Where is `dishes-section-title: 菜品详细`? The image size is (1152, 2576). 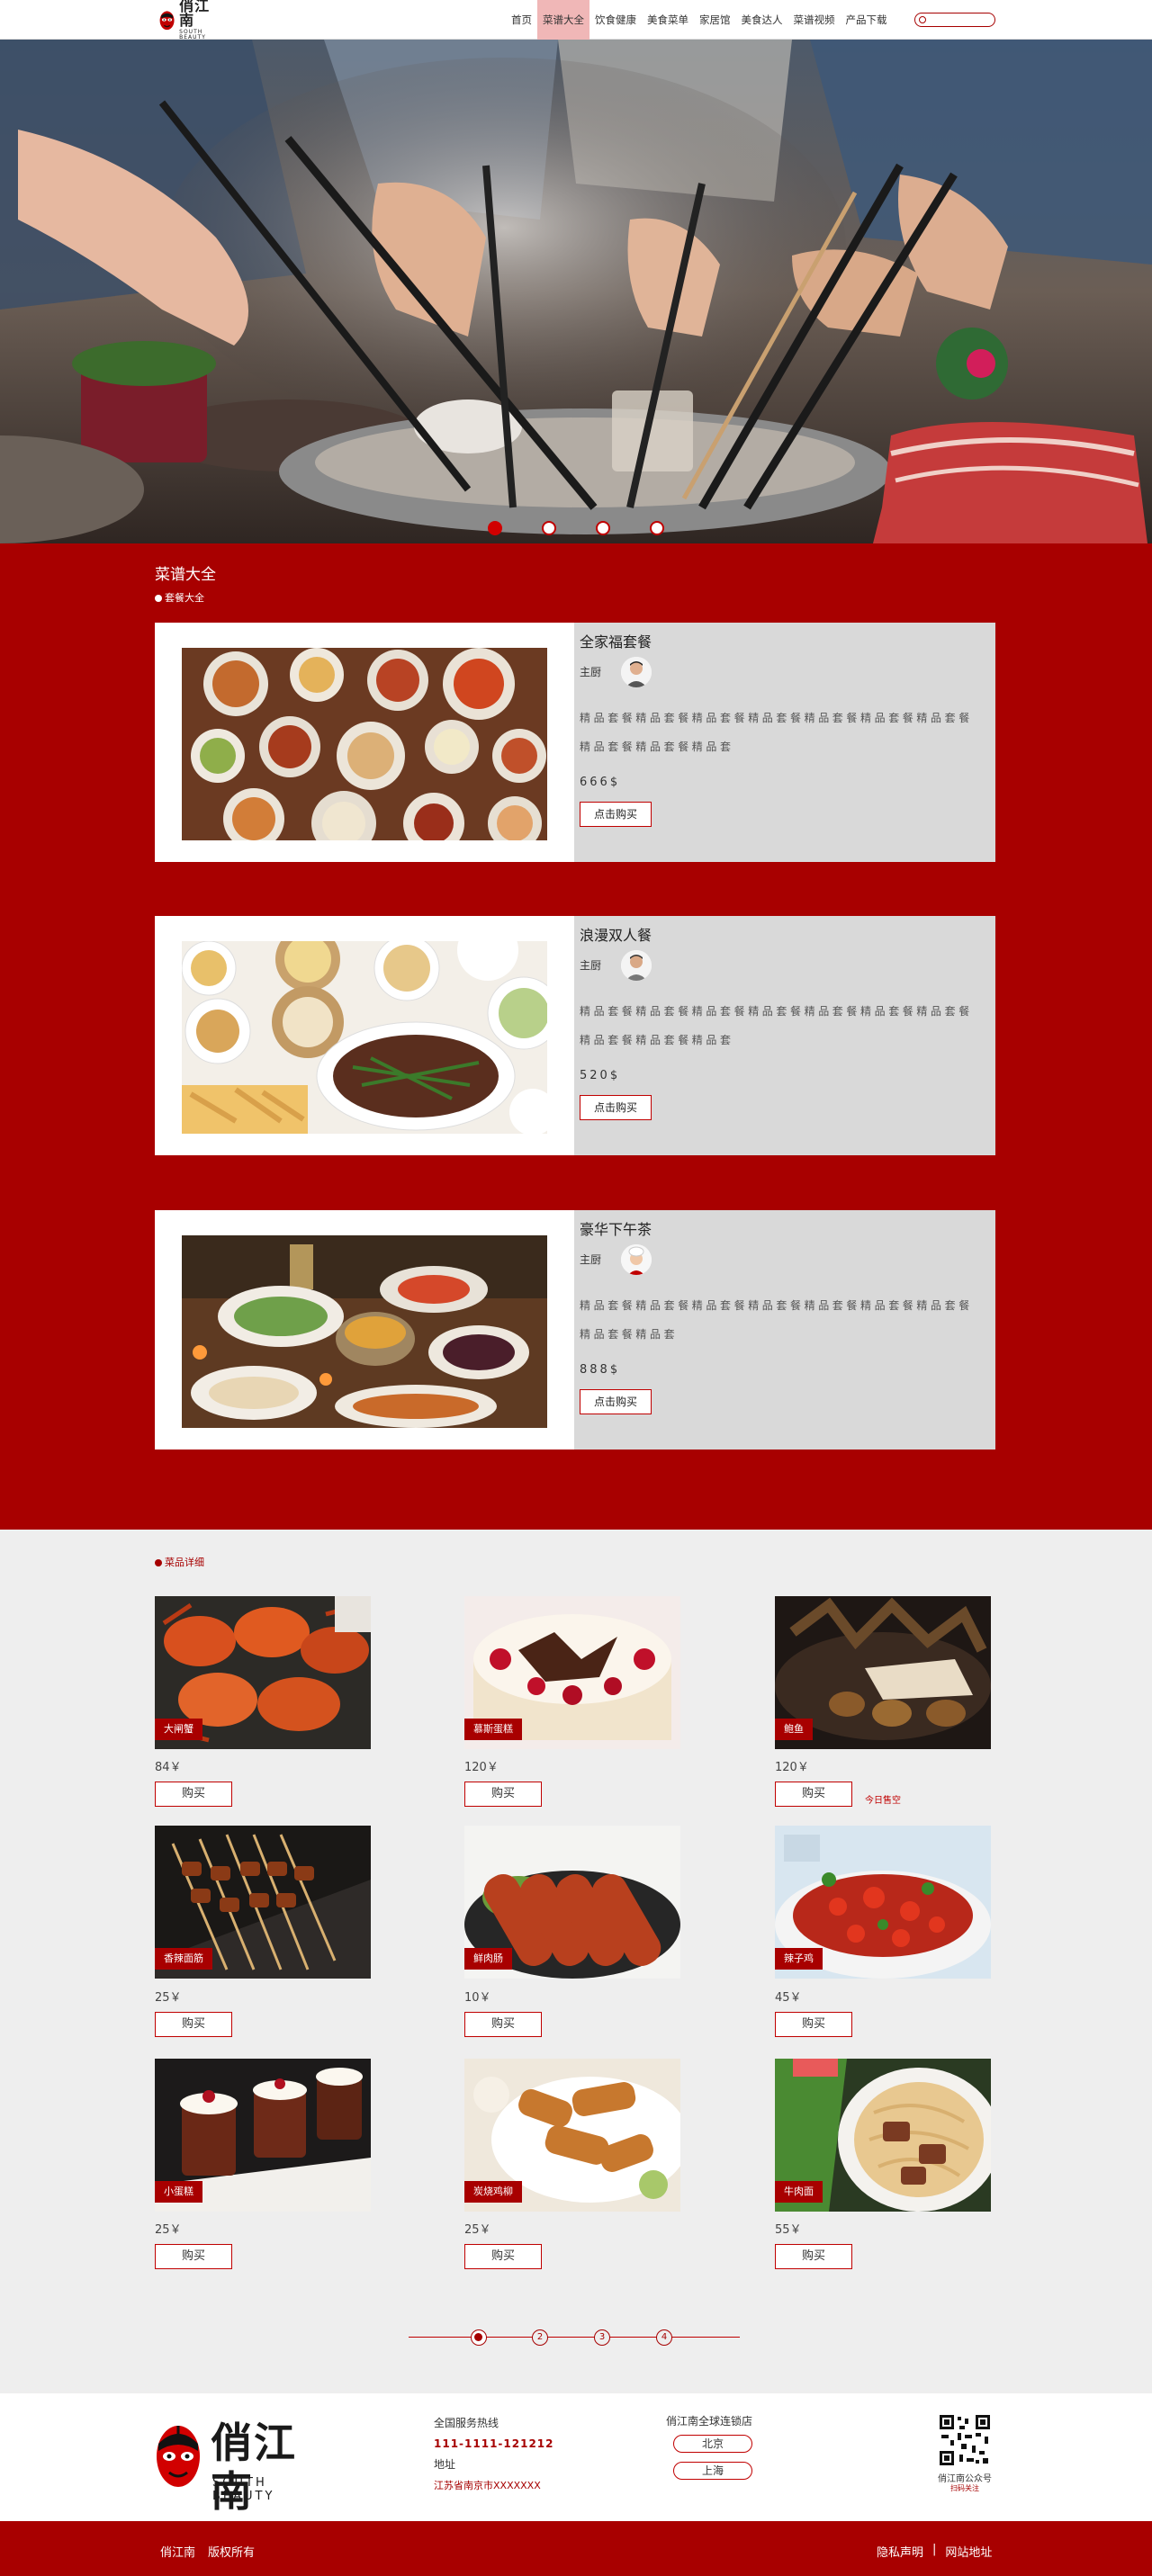 dishes-section-title: 菜品详细 is located at coordinates (180, 1562).